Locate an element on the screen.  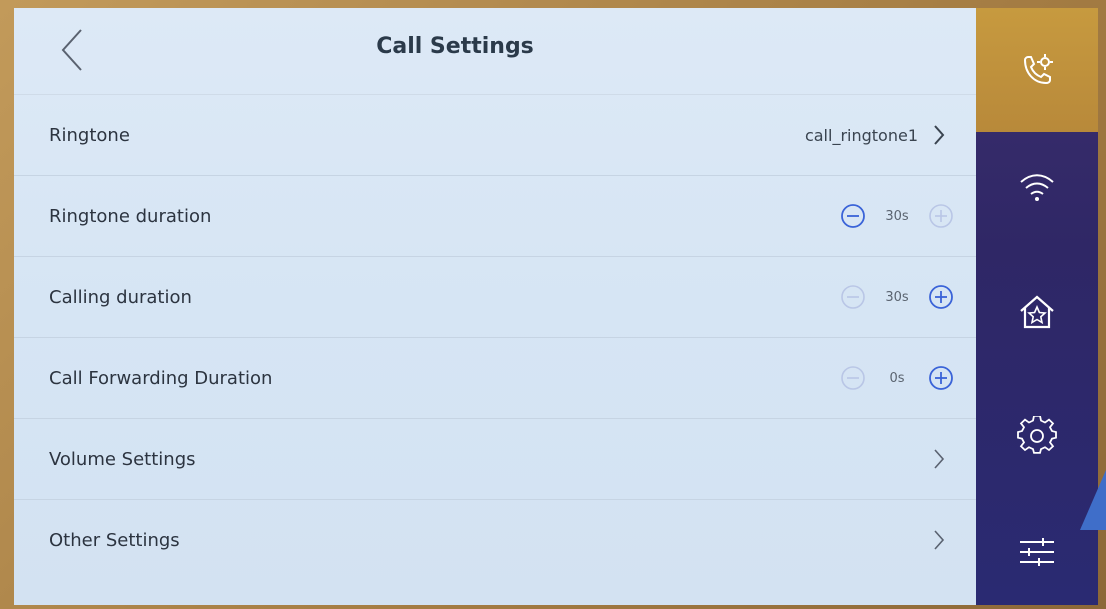
call-forwarding-duration-stepper: 0s is located at coordinates (897, 378).